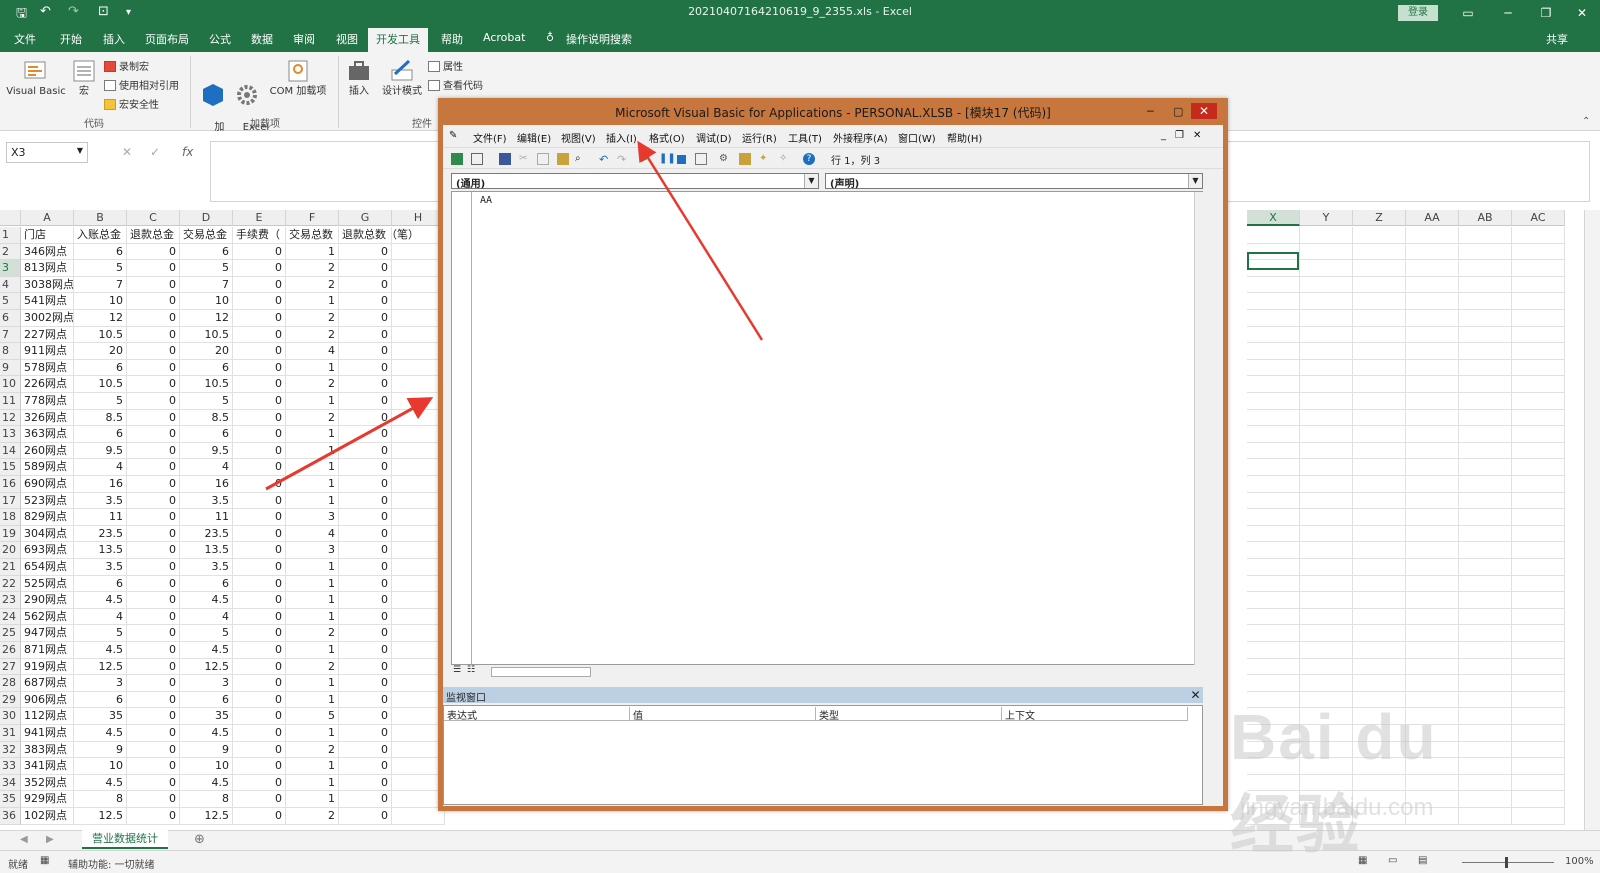 Image resolution: width=1600 pixels, height=873 pixels. Describe the element at coordinates (1334, 781) in the screenshot. I see `watermark-logo: Bai du 经验` at that location.